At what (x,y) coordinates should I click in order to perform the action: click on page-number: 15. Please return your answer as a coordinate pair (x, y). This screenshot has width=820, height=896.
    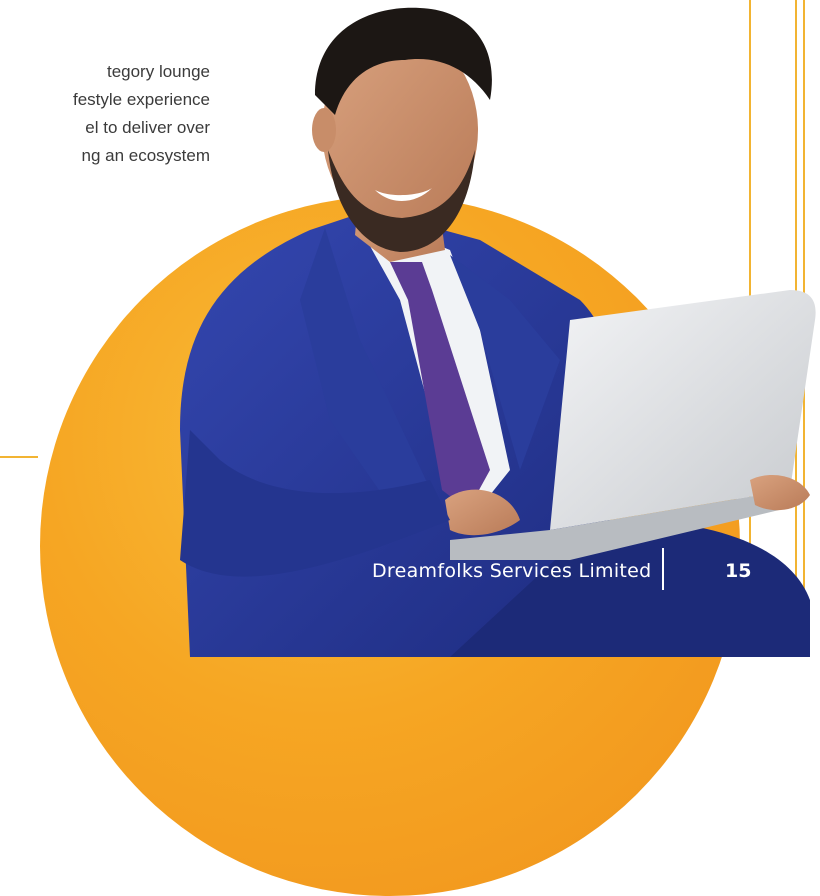
    Looking at the image, I should click on (738, 571).